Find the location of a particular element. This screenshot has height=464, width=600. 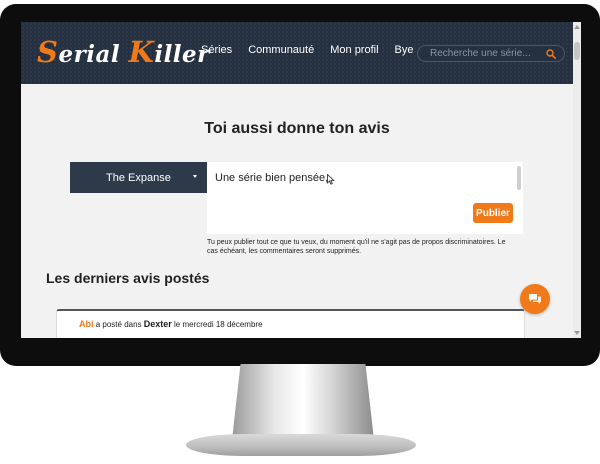

review-form: Une série bien pensée, Publier is located at coordinates (365, 198).